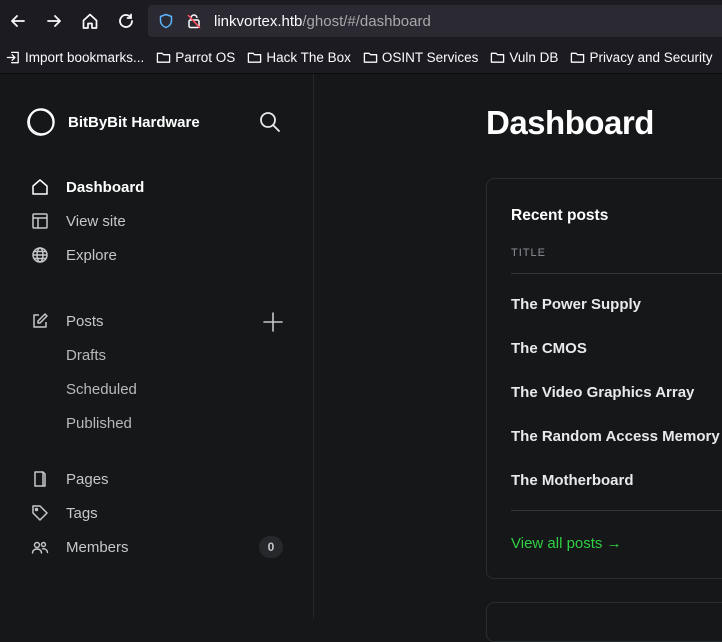 The height and width of the screenshot is (642, 722). What do you see at coordinates (40, 321) in the screenshot?
I see `edit-icon` at bounding box center [40, 321].